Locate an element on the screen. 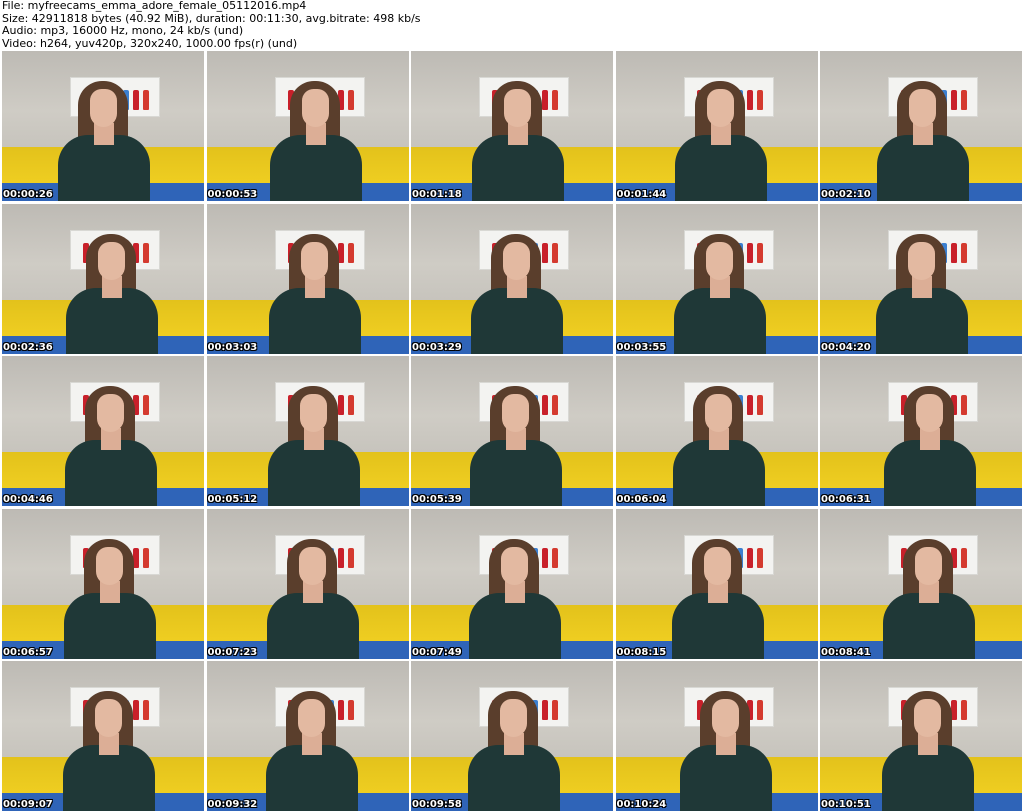 The height and width of the screenshot is (811, 1024). thumbnail-timestamp: 00:09:58 is located at coordinates (437, 804).